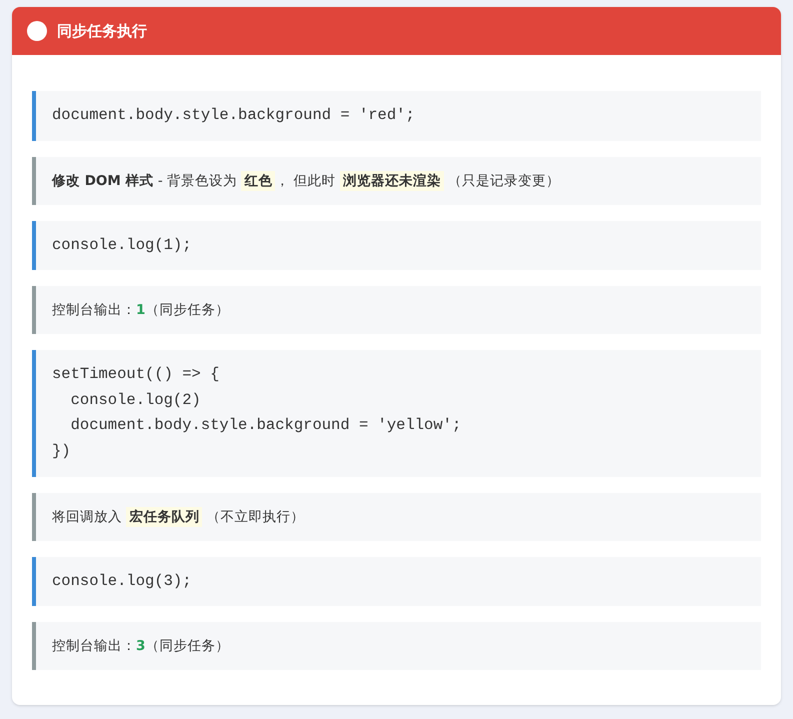 This screenshot has width=793, height=719. Describe the element at coordinates (396, 516) in the screenshot. I see `note-text: 将回调放入 宏任务队列 （不立即执行）` at that location.